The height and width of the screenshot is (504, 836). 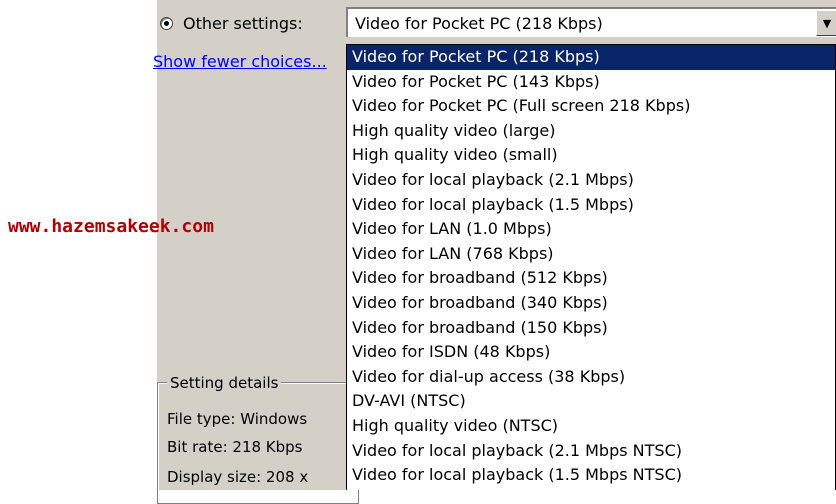 What do you see at coordinates (591, 328) in the screenshot?
I see `dropdown-option: Video for broadband (150 Kbps)` at bounding box center [591, 328].